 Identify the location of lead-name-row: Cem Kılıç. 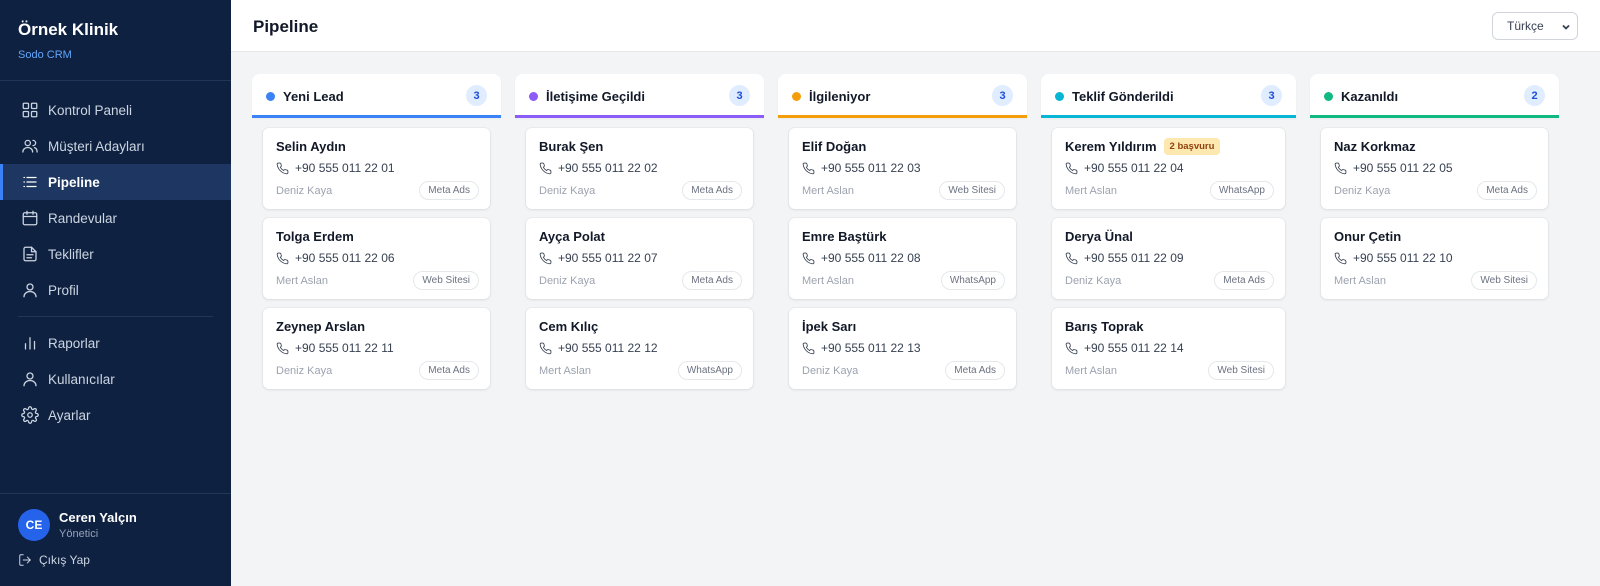
(639, 326).